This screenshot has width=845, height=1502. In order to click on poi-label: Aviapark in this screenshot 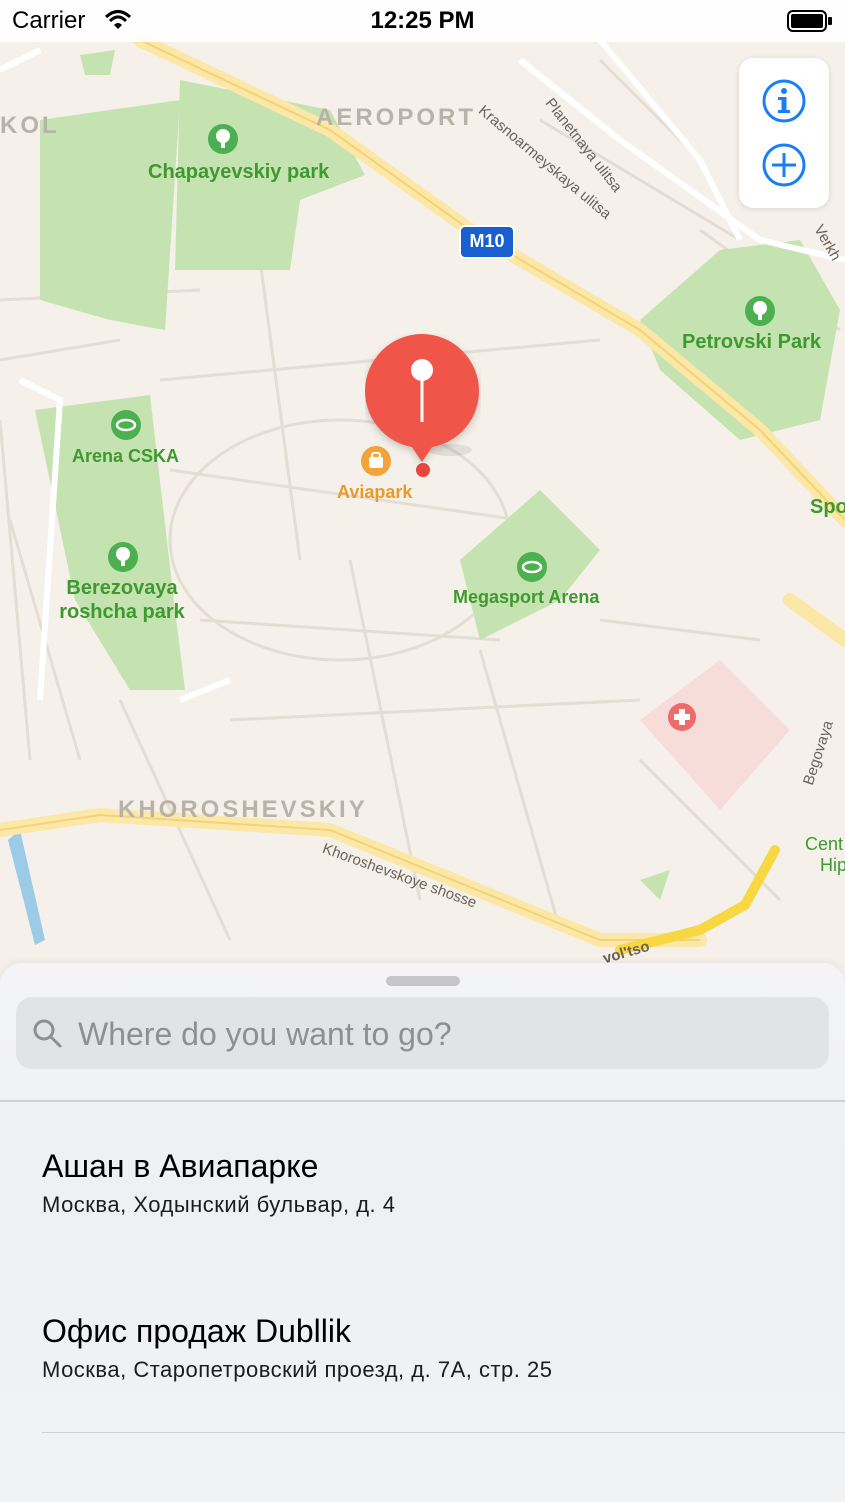, I will do `click(375, 492)`.